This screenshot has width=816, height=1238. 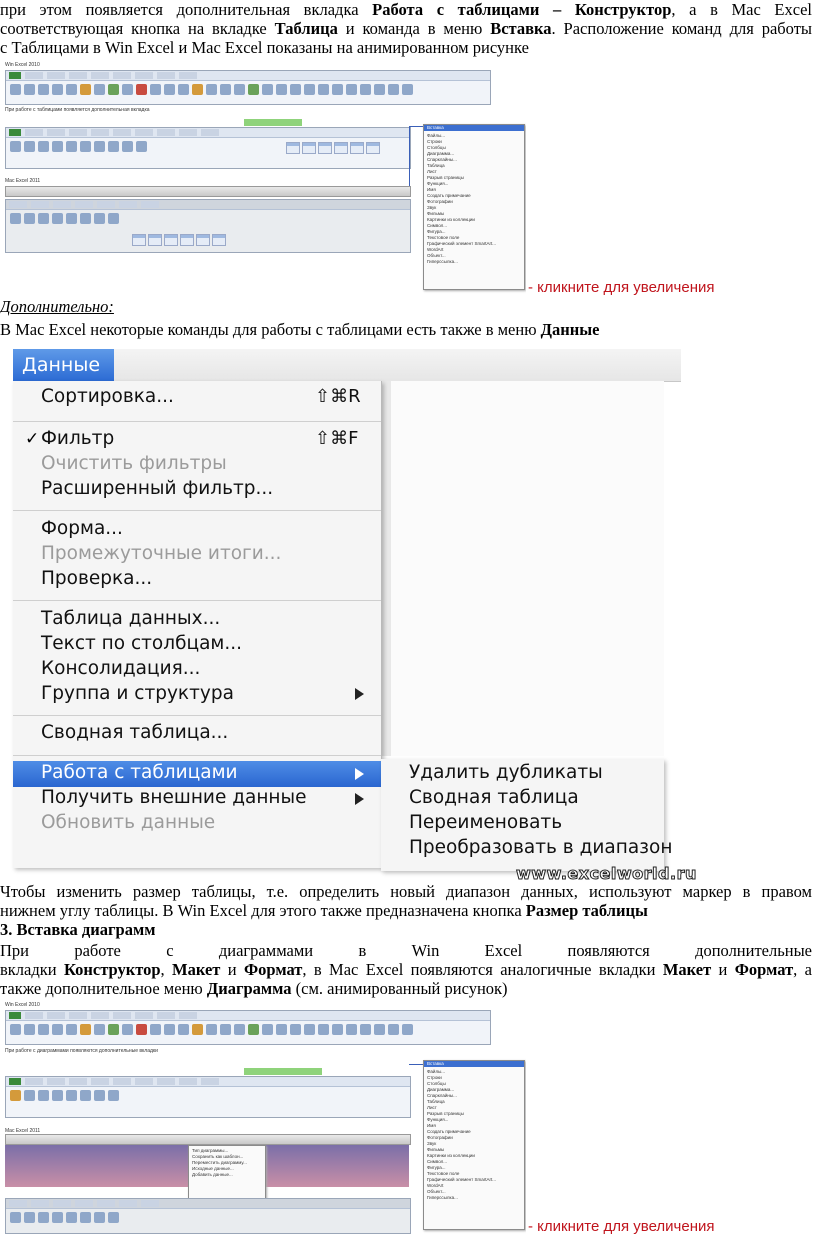 What do you see at coordinates (606, 874) in the screenshot?
I see `watermark: www.excelworld.ru` at bounding box center [606, 874].